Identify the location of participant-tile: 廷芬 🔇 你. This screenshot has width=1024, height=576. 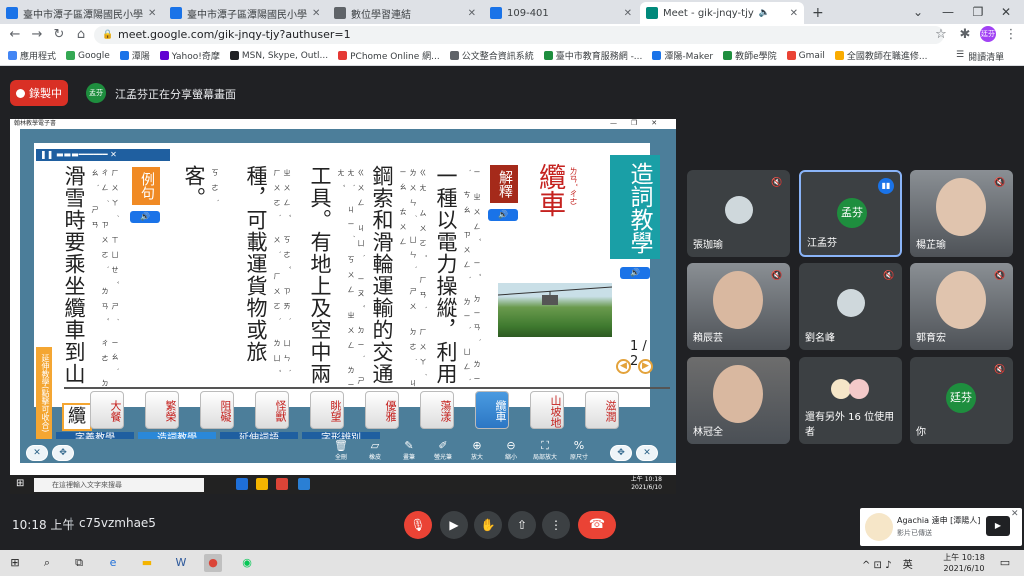
(961, 400).